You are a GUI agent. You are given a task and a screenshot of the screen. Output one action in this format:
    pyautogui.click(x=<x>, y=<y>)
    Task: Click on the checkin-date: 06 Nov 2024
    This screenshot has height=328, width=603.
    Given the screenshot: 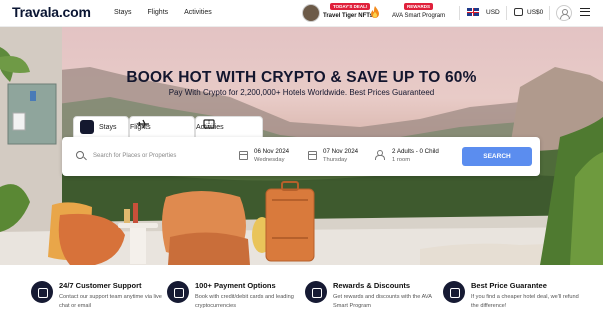 What is the action you would take?
    pyautogui.click(x=271, y=151)
    